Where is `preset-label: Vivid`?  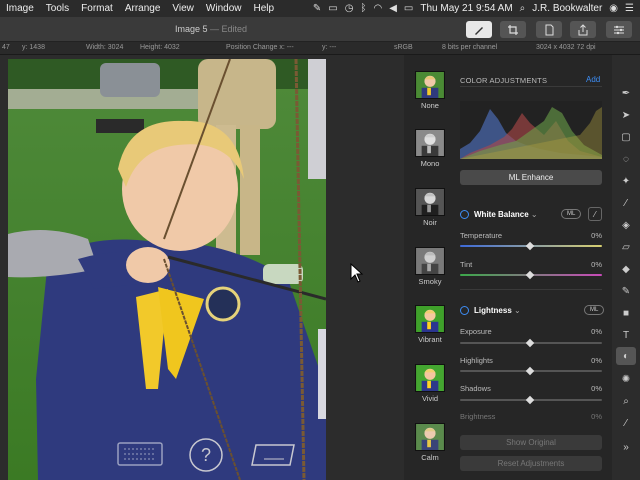
preset-label: Vivid is located at coordinates (430, 398).